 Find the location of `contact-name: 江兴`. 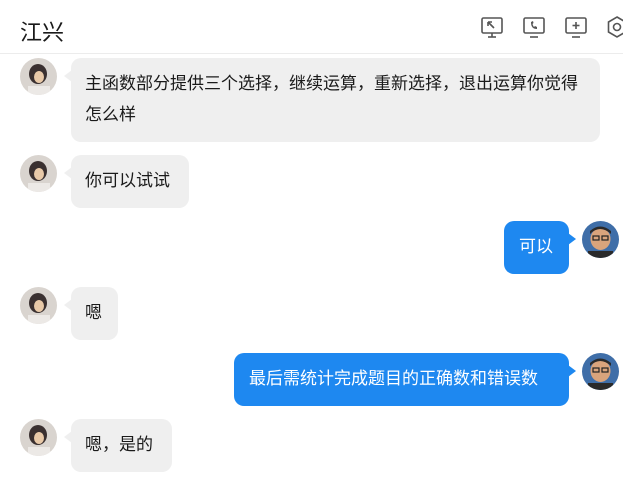

contact-name: 江兴 is located at coordinates (42, 33).